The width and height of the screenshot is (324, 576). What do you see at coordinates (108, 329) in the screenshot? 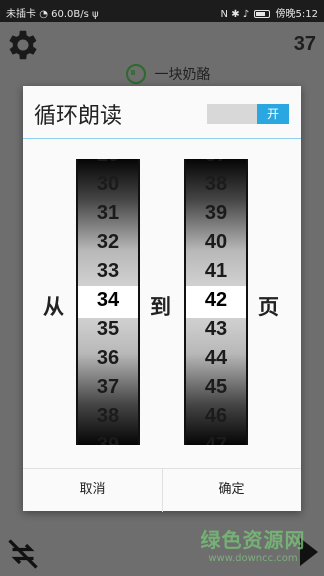
I see `page-number: 35` at bounding box center [108, 329].